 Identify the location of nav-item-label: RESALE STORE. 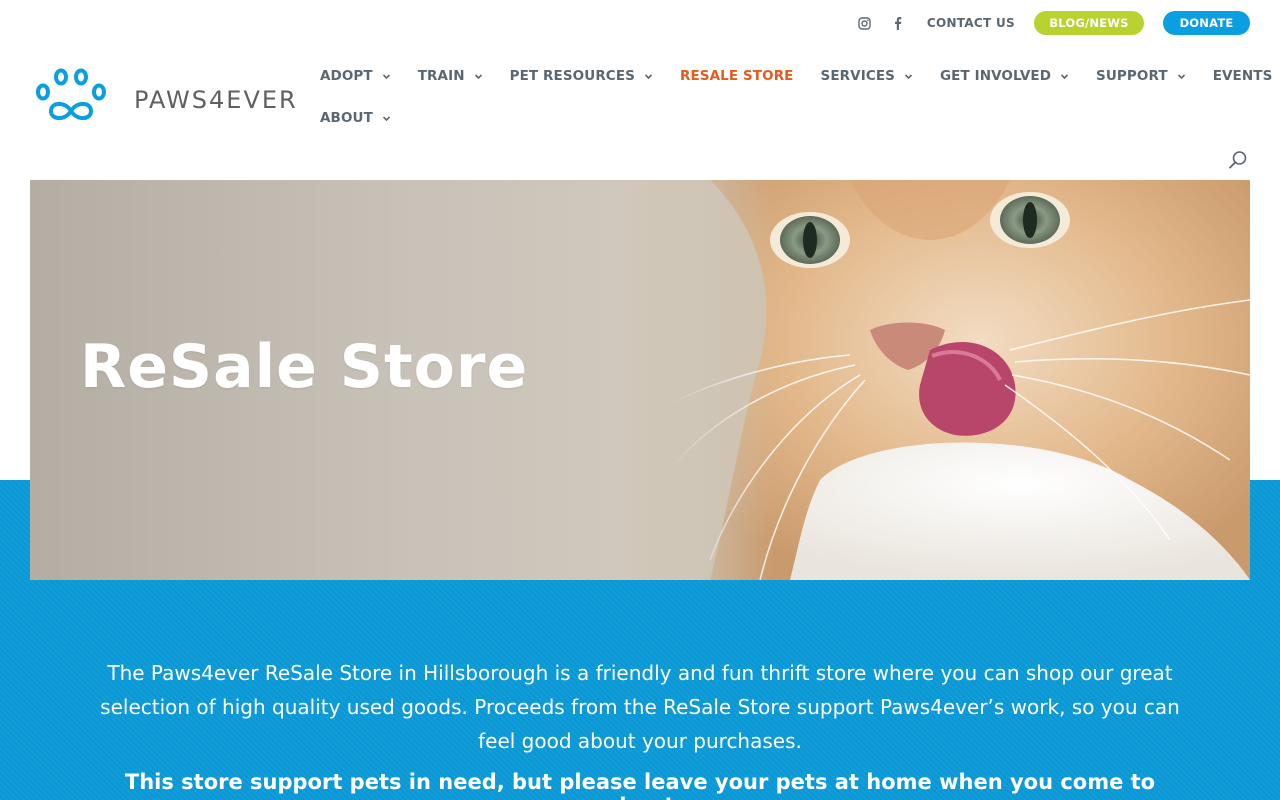
(736, 76).